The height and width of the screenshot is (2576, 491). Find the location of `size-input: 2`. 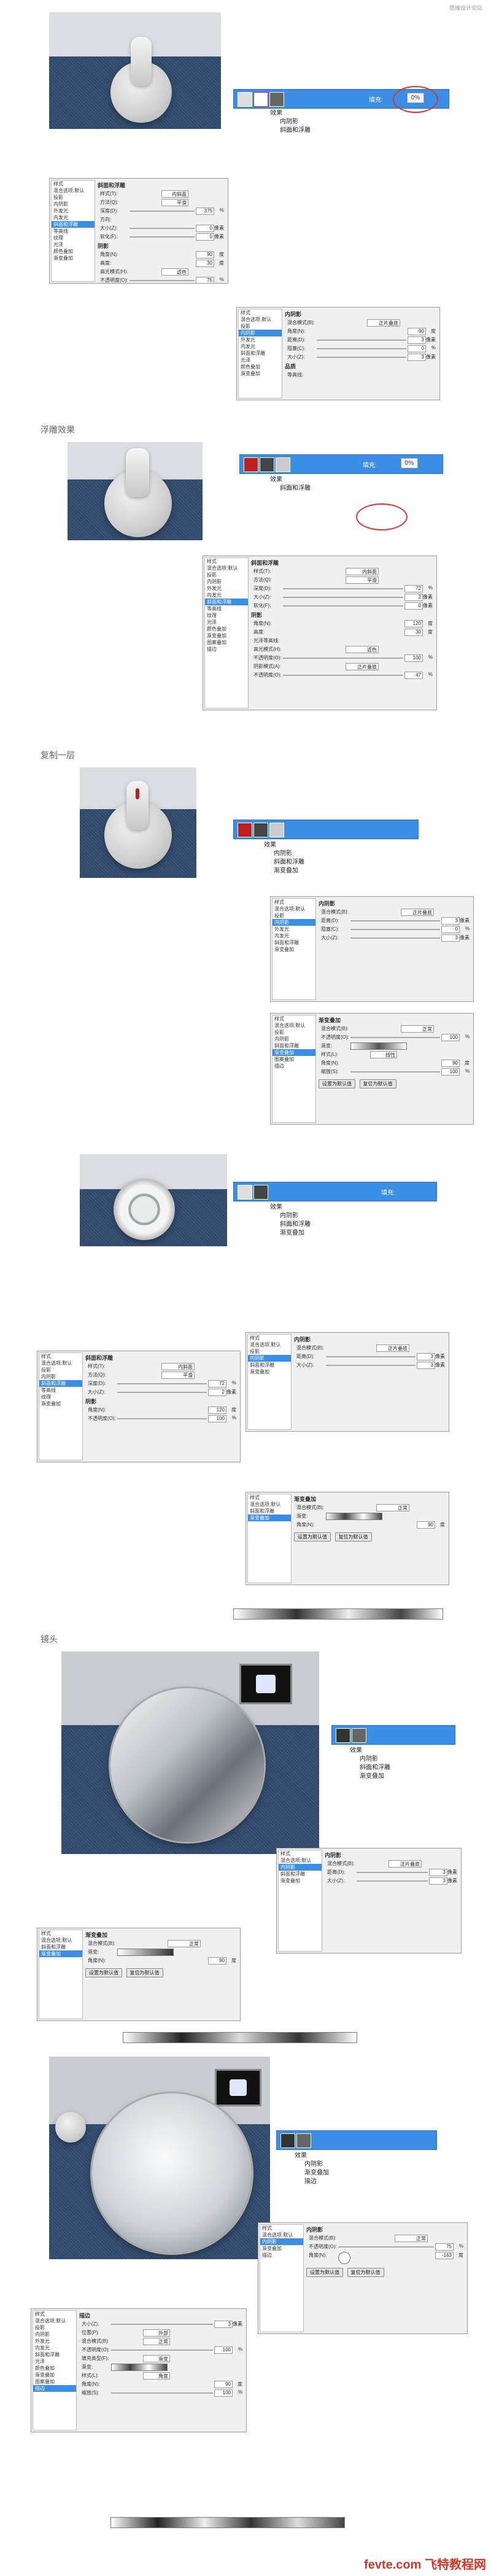

size-input: 2 is located at coordinates (413, 597).